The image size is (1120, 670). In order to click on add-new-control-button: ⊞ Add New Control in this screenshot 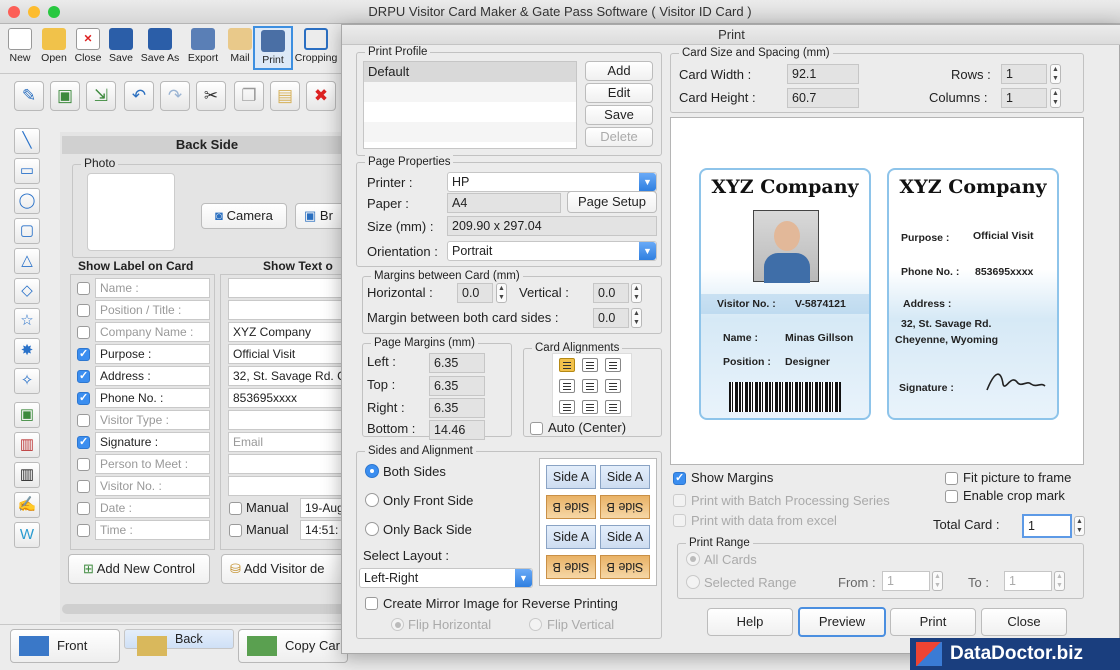, I will do `click(139, 569)`.